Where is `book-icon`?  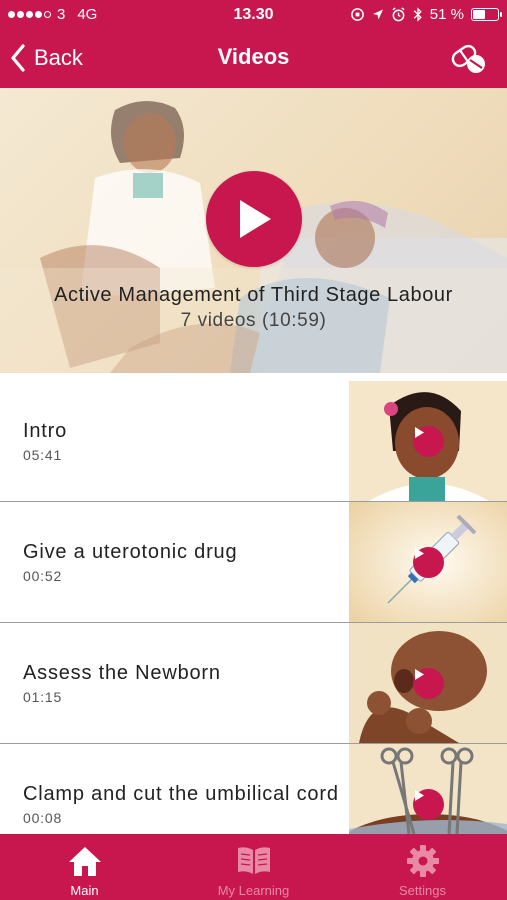
book-icon is located at coordinates (253, 860).